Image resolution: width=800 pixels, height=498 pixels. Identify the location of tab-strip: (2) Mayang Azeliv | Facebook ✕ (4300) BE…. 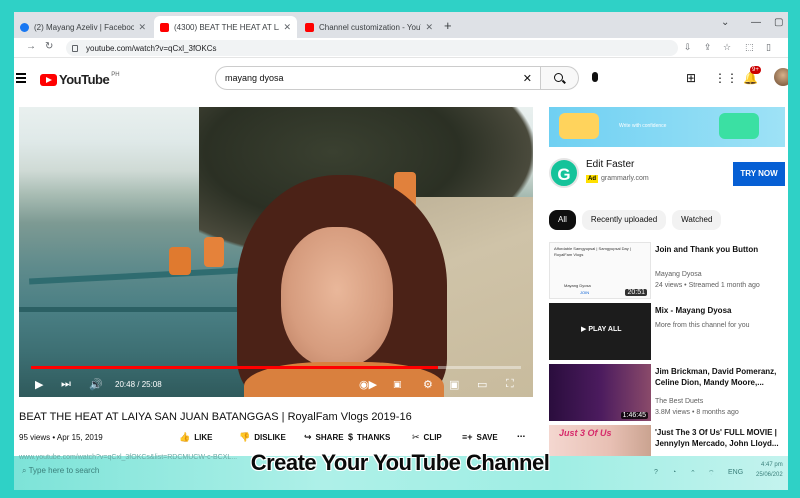
(401, 25).